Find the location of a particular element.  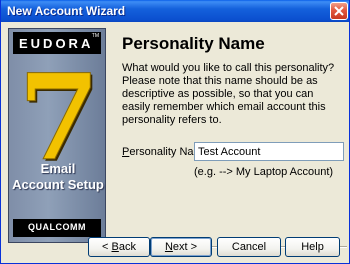

next-button: Next > is located at coordinates (181, 247).